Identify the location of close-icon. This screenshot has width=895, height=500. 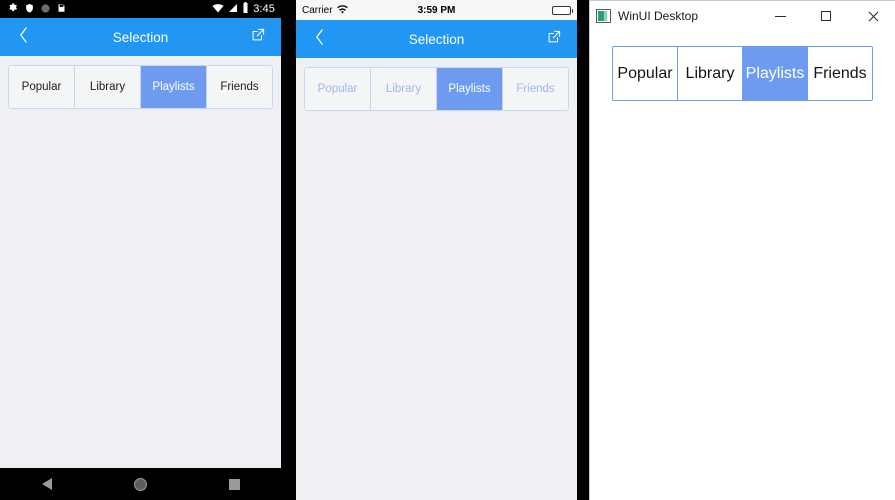
(872, 16).